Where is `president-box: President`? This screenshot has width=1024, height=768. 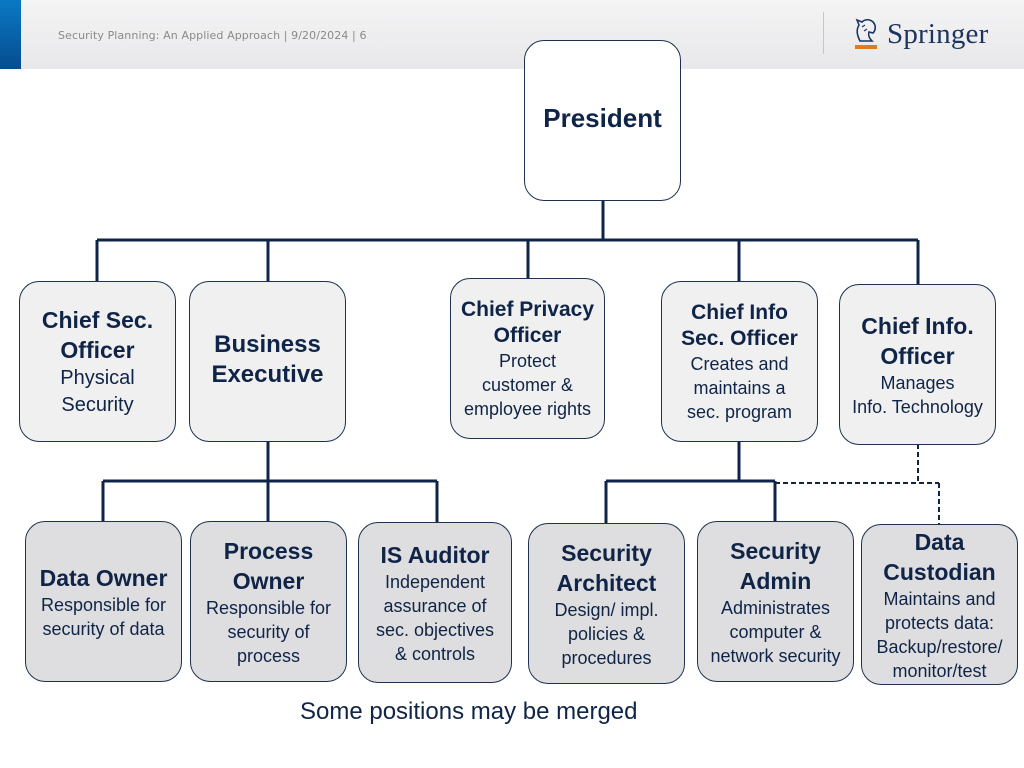
president-box: President is located at coordinates (602, 120).